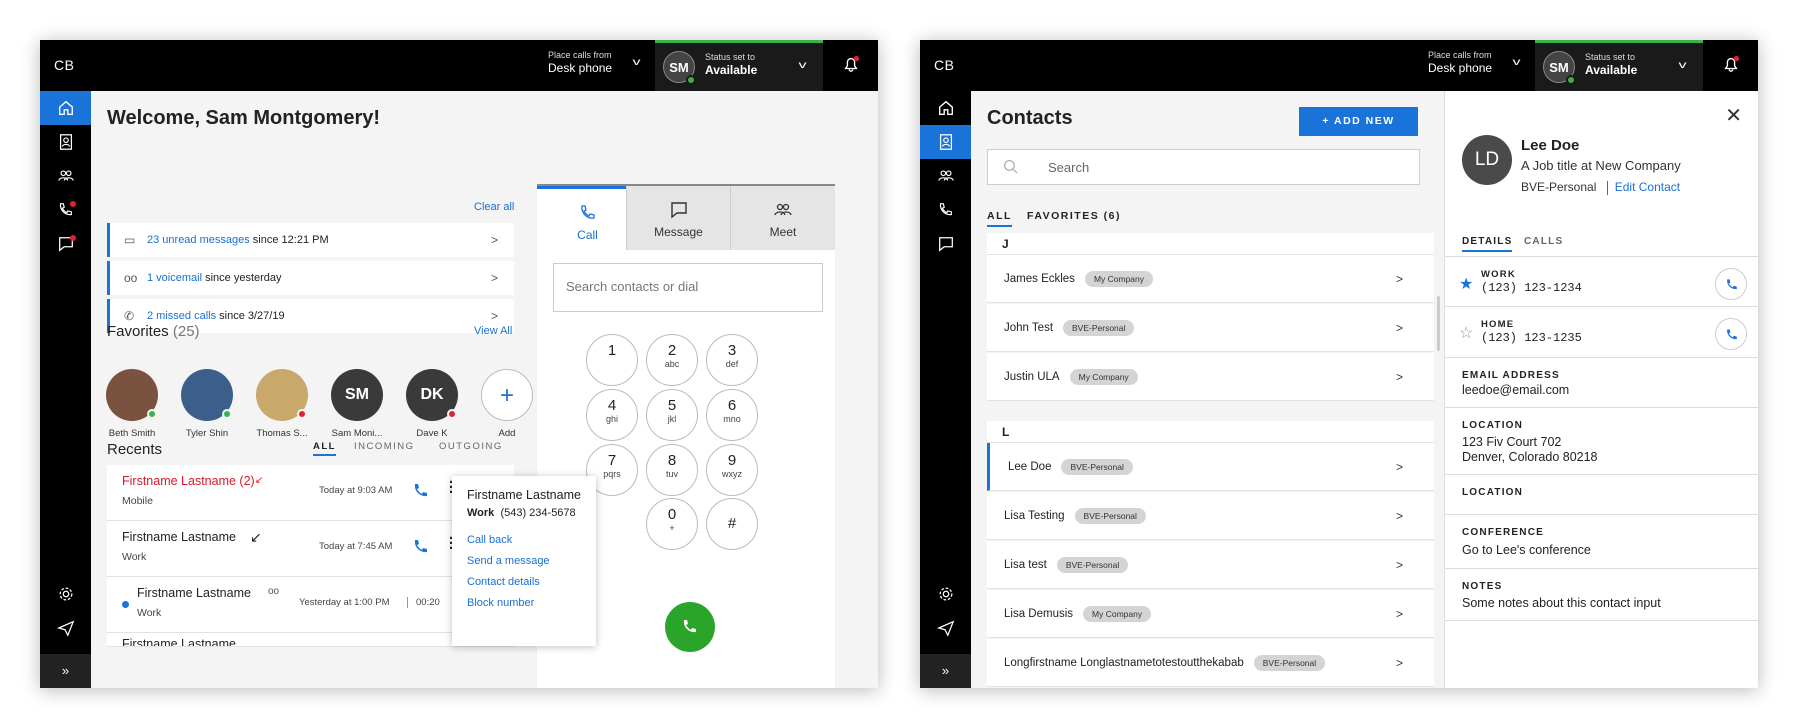 The height and width of the screenshot is (728, 1800). I want to click on search-input: Search, so click(1203, 167).